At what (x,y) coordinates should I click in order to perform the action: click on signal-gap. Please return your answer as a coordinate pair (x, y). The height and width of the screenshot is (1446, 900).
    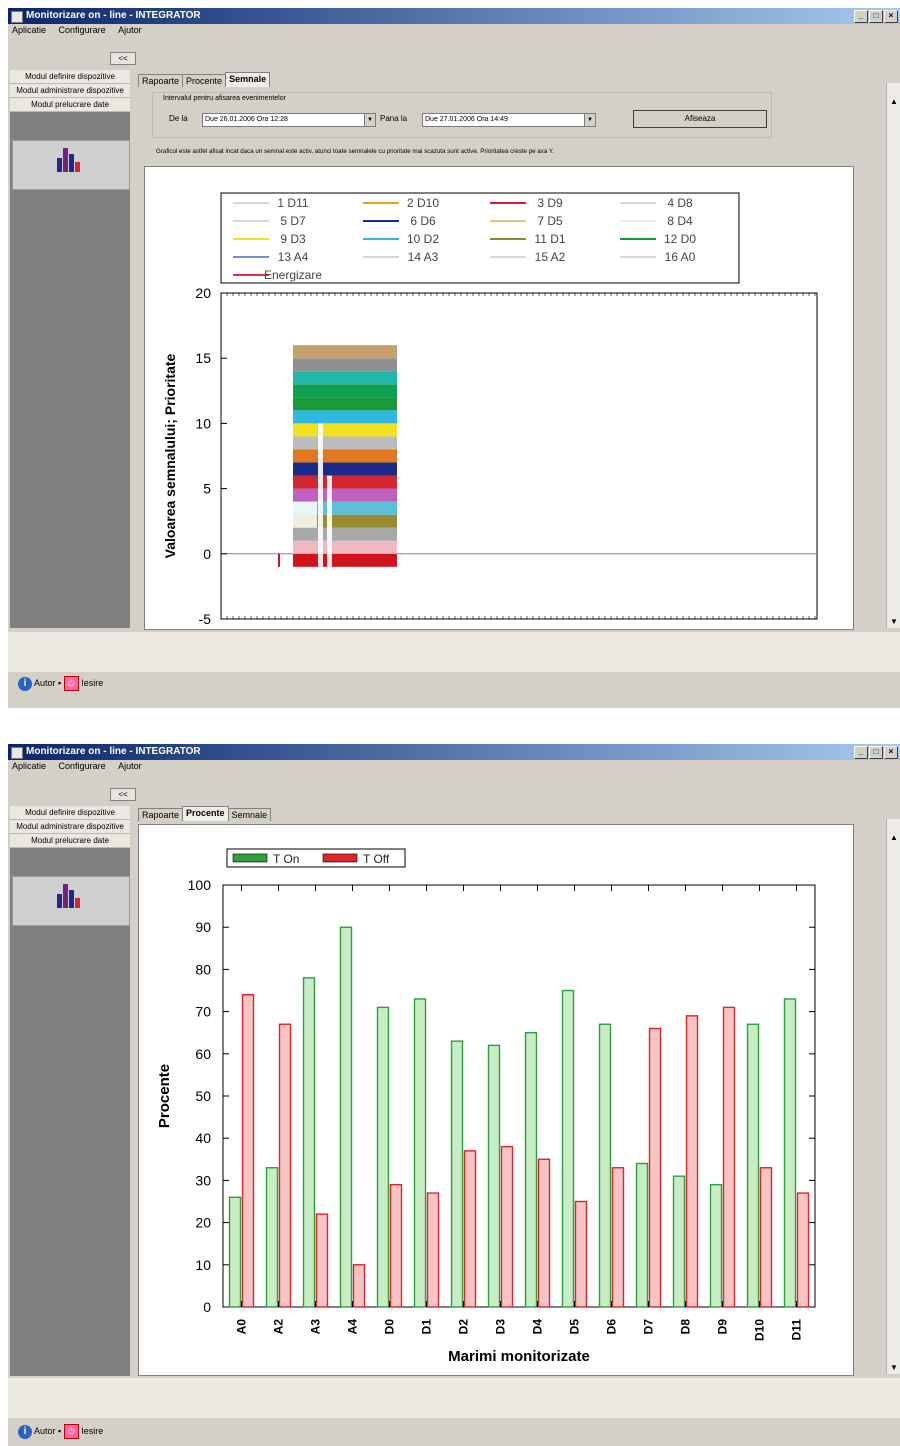
    Looking at the image, I should click on (320, 495).